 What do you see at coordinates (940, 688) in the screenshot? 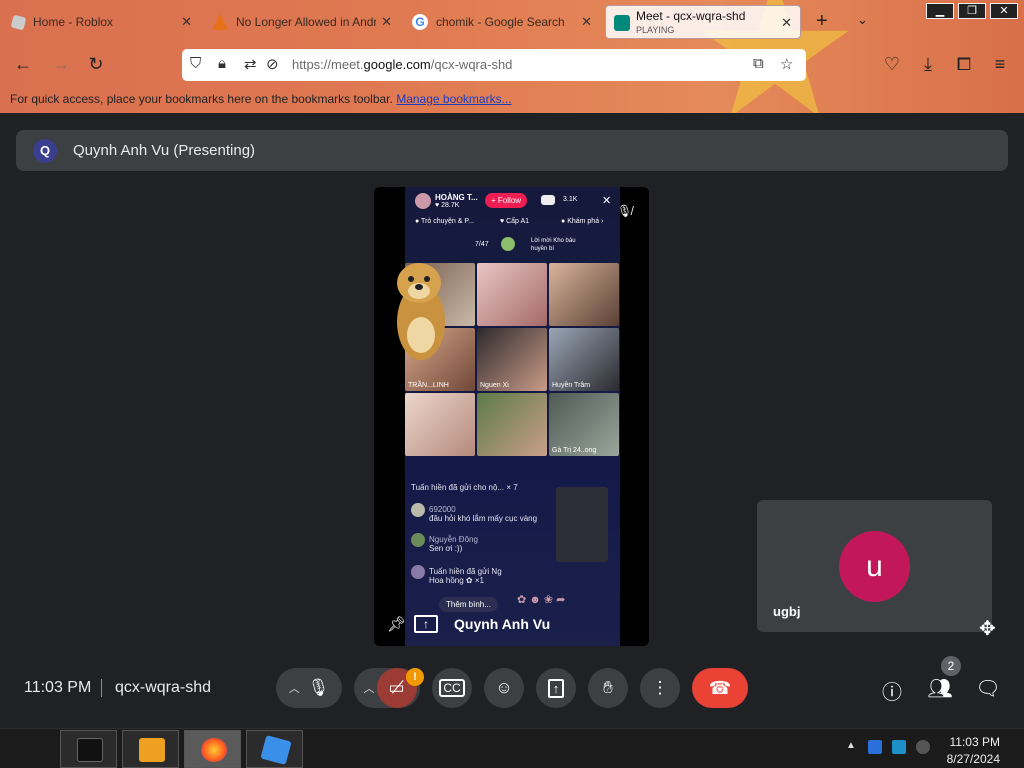
I see `people-icon: 👥︎` at bounding box center [940, 688].